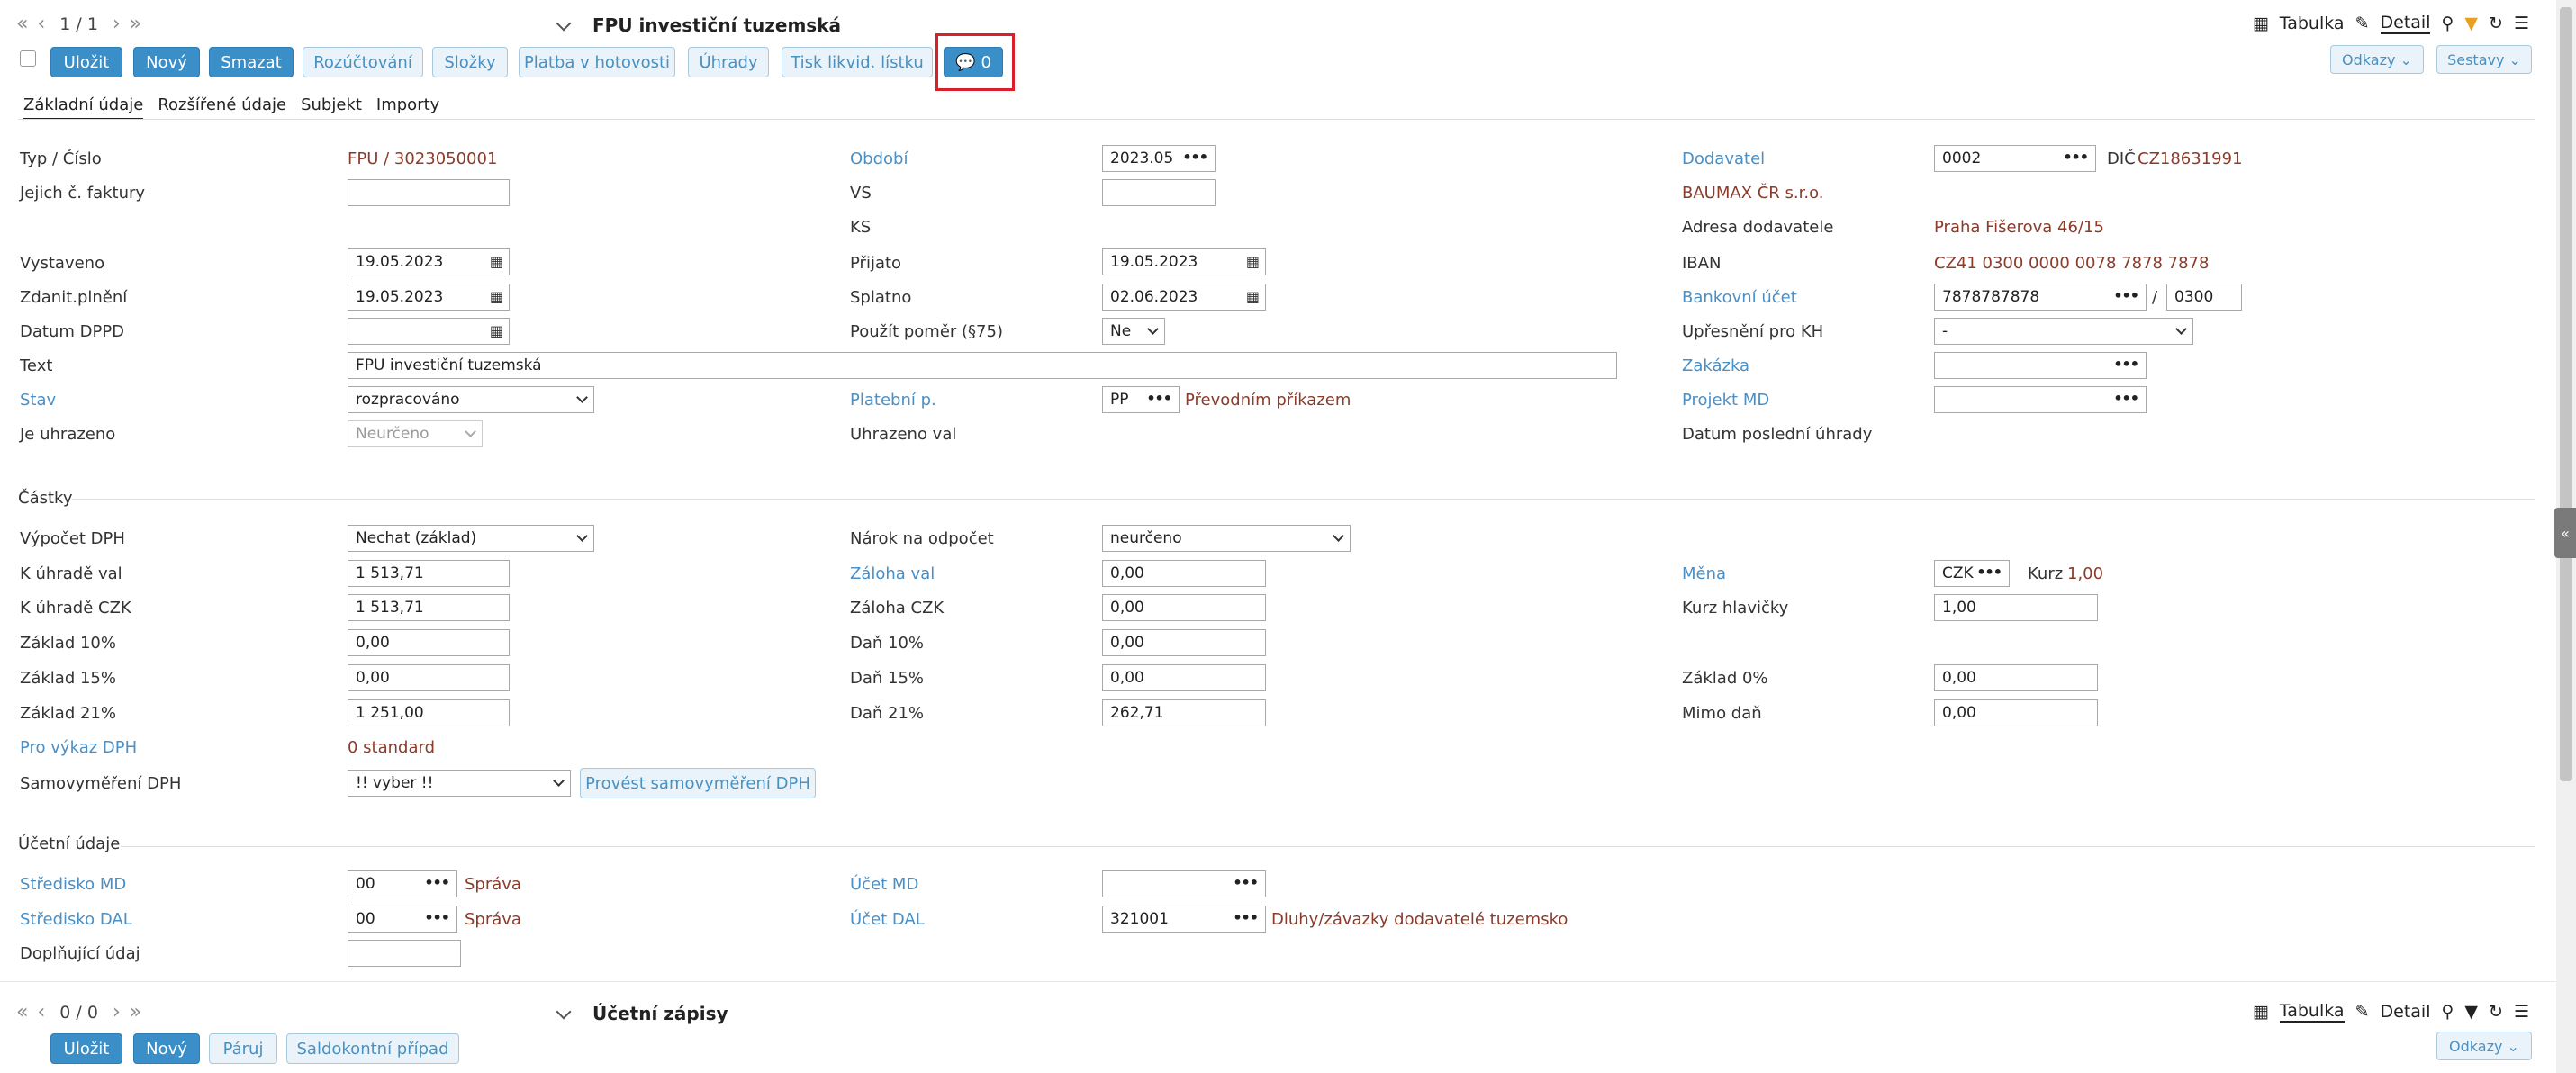 The image size is (2576, 1073). I want to click on vs-input, so click(1159, 193).